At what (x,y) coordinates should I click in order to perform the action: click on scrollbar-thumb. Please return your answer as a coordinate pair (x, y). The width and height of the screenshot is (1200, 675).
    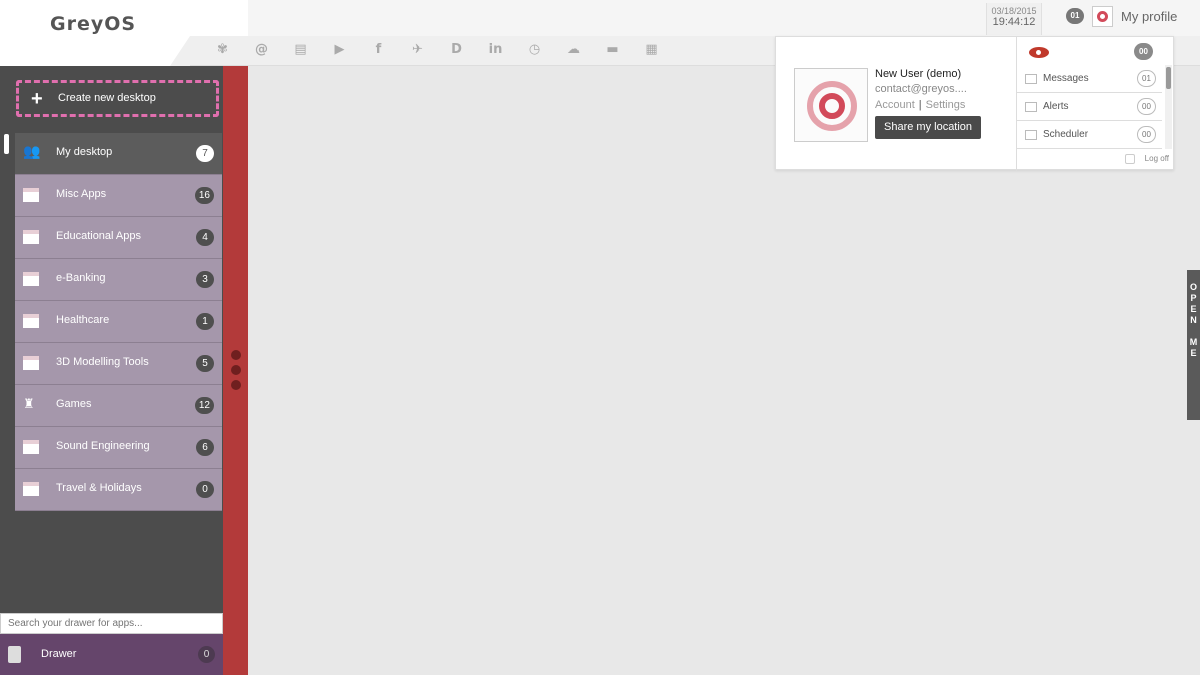
    Looking at the image, I should click on (1168, 78).